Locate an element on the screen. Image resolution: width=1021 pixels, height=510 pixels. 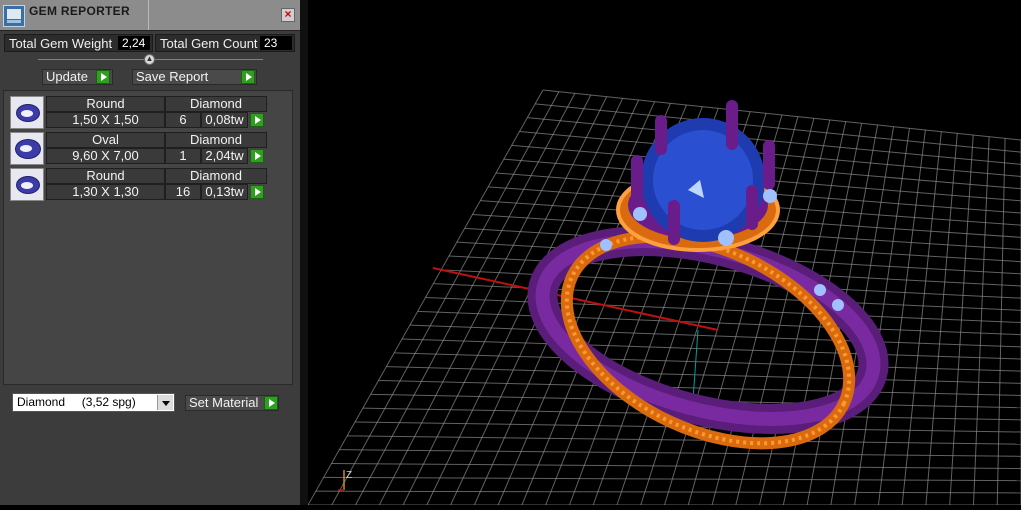
total-gem-weight-value: 2,24 is located at coordinates (134, 43).